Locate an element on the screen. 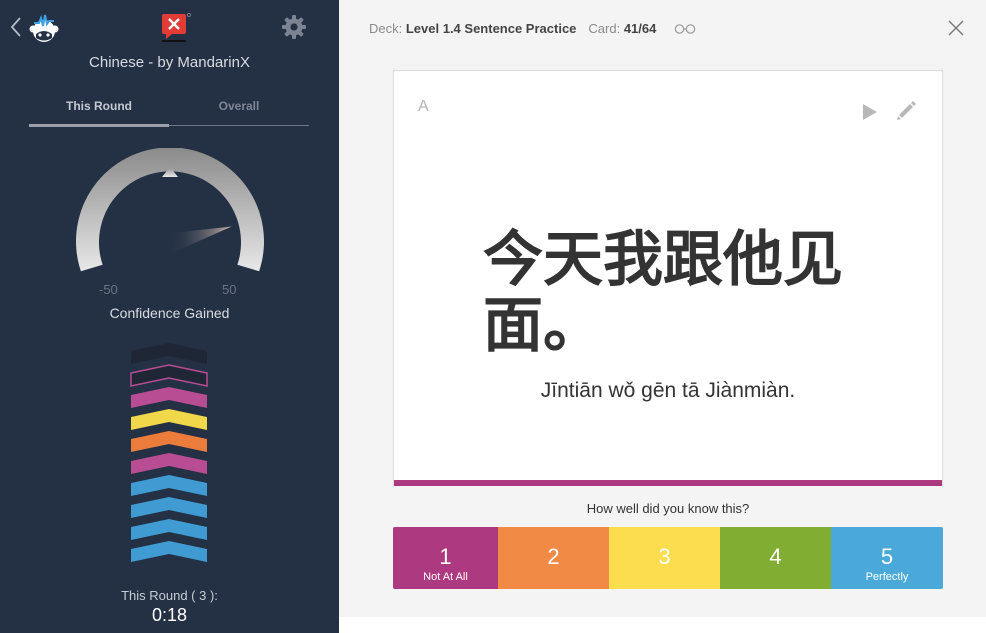 This screenshot has width=986, height=633. tab-this-round: This Round is located at coordinates (99, 111).